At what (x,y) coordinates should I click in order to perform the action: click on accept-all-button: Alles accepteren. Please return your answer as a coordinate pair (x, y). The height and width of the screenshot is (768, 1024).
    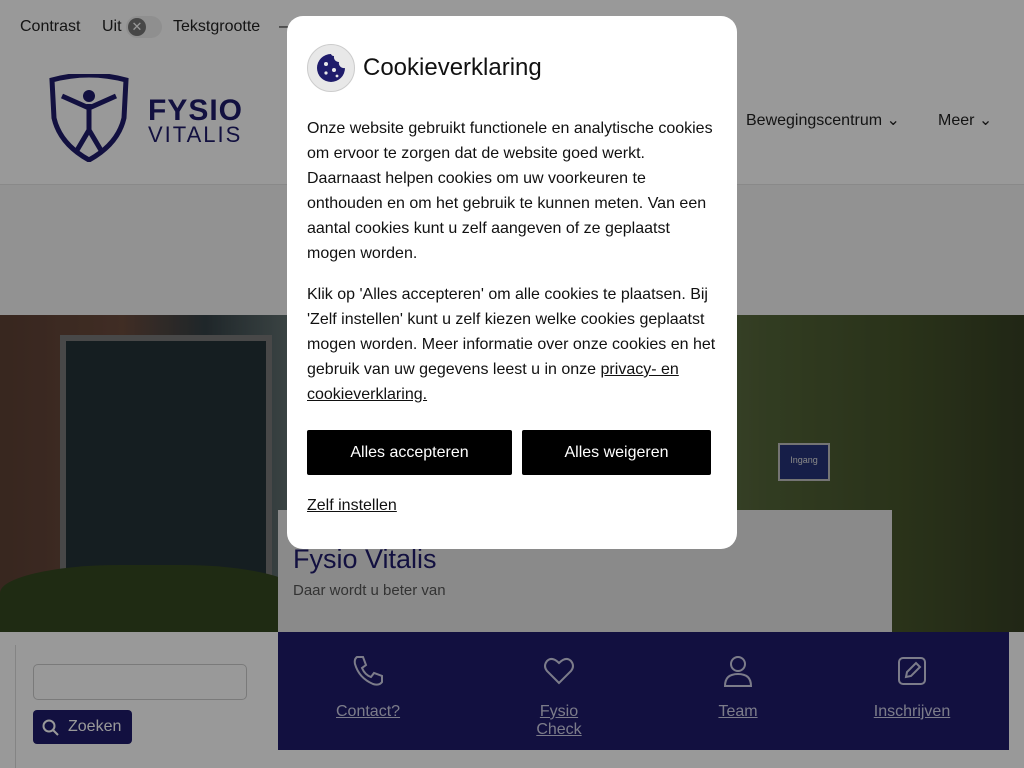
    Looking at the image, I should click on (409, 452).